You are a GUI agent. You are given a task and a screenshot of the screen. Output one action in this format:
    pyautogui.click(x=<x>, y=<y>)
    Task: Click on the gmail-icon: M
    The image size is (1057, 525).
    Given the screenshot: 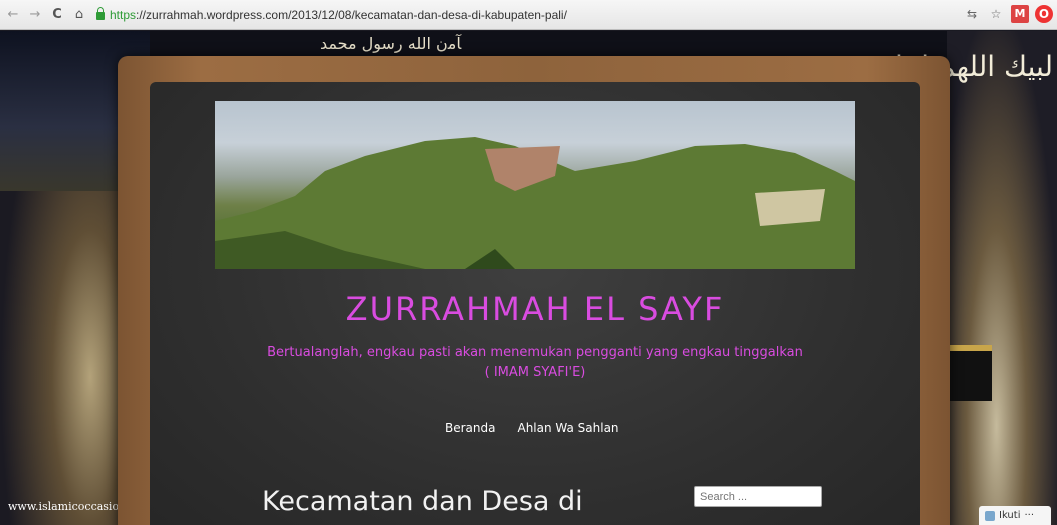 What is the action you would take?
    pyautogui.click(x=1020, y=14)
    